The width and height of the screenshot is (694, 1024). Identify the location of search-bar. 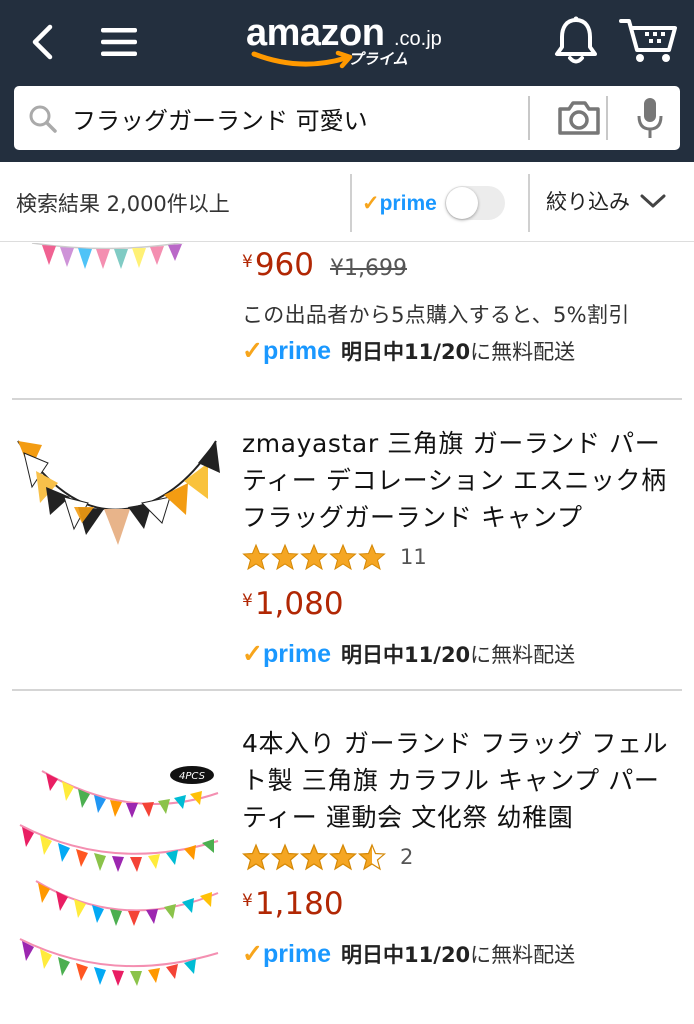
(347, 118).